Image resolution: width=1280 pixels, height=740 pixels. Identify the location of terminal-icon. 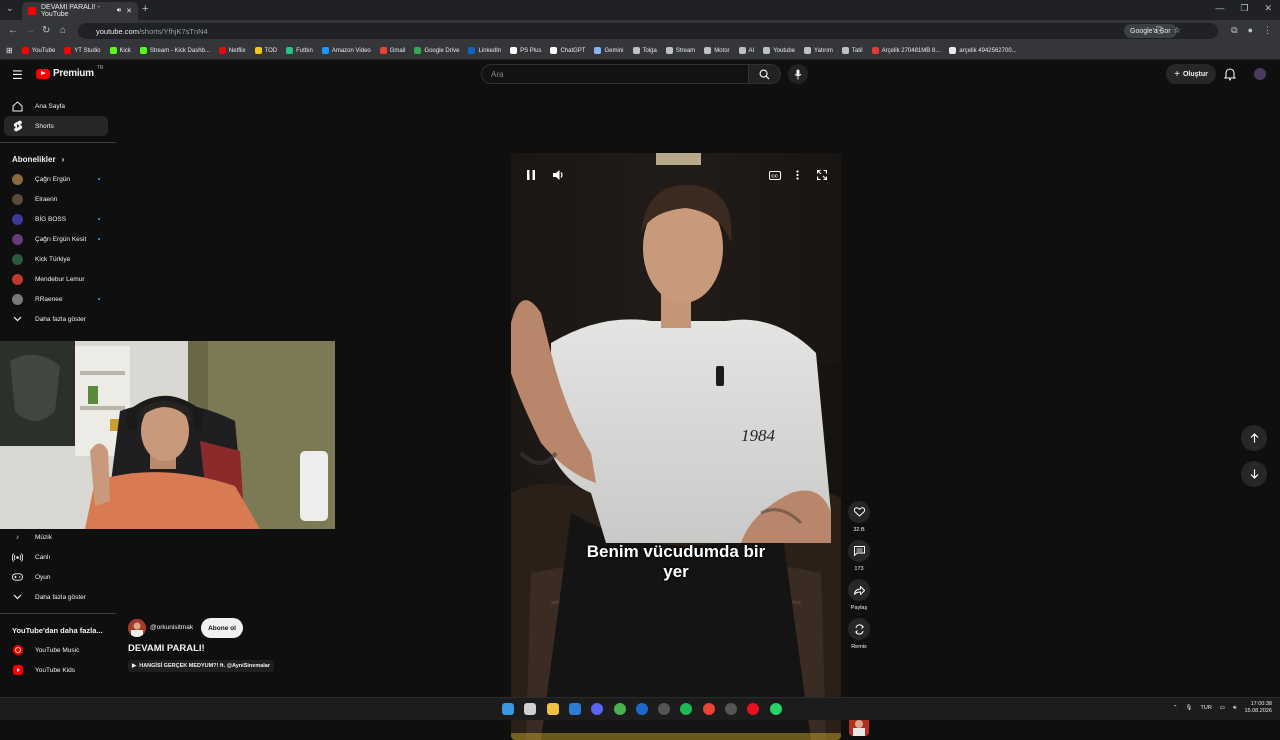
(664, 709).